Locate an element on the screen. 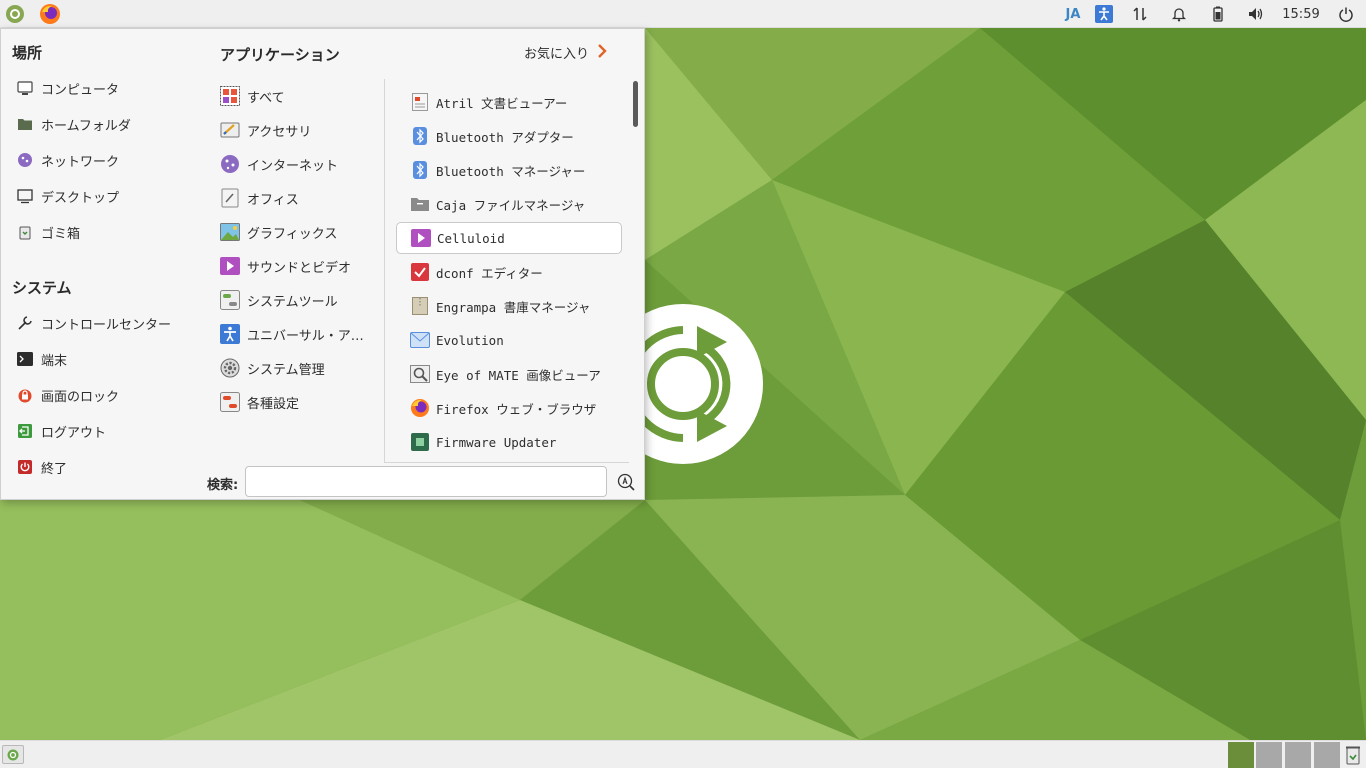  accessibility-icon is located at coordinates (1104, 14).